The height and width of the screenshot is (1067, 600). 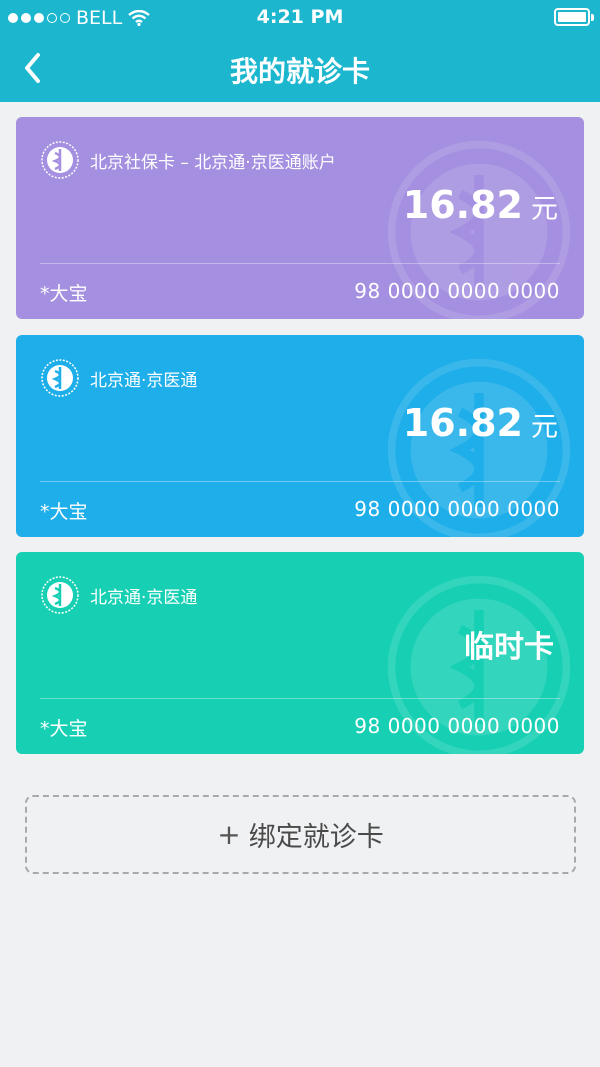 I want to click on card-status-label: 临时卡, so click(x=509, y=647).